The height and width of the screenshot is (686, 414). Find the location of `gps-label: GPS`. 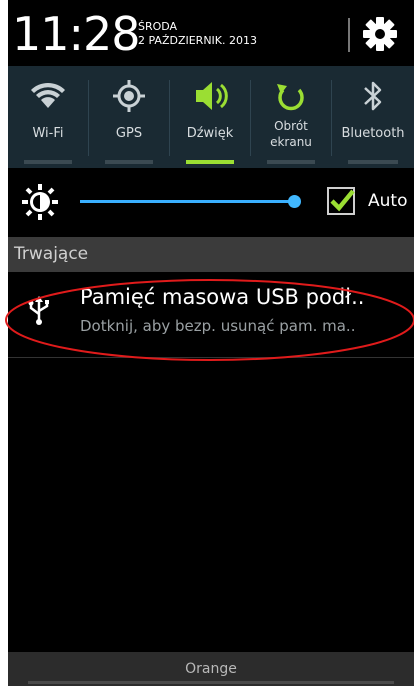

gps-label: GPS is located at coordinates (129, 133).